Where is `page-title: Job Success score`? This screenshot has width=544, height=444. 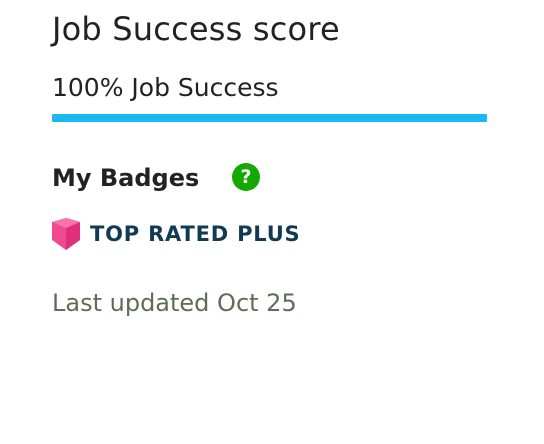
page-title: Job Success score is located at coordinates (196, 29).